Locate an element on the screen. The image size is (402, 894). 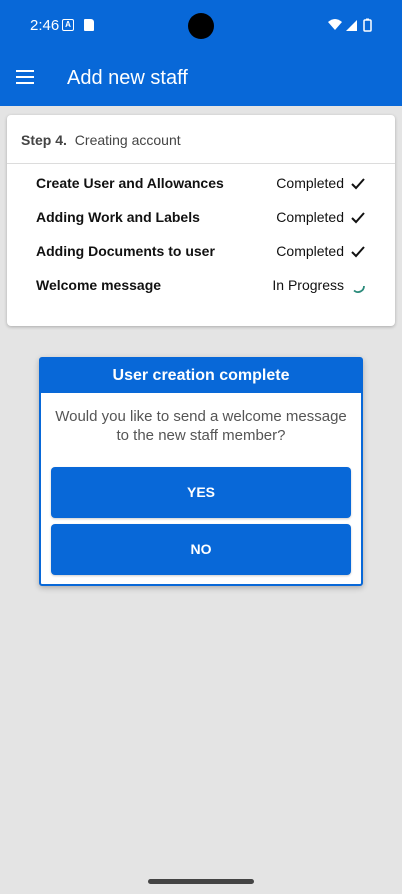
dialog-title: User creation complete is located at coordinates (201, 376).